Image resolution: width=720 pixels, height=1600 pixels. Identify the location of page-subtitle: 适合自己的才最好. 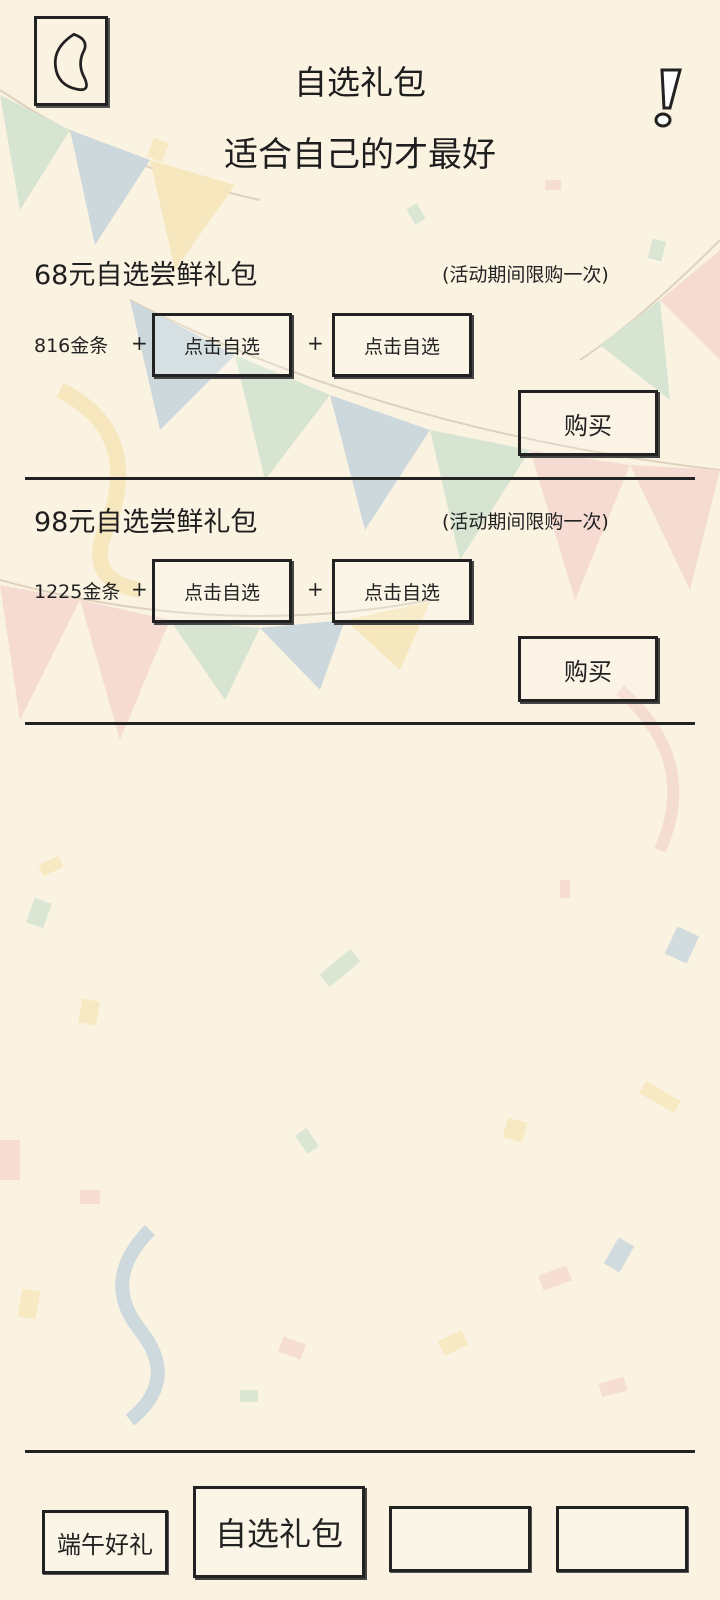
(360, 155).